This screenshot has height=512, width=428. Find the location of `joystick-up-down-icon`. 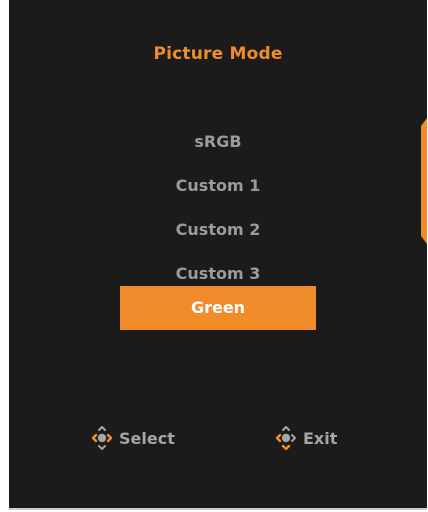

joystick-up-down-icon is located at coordinates (285, 438).